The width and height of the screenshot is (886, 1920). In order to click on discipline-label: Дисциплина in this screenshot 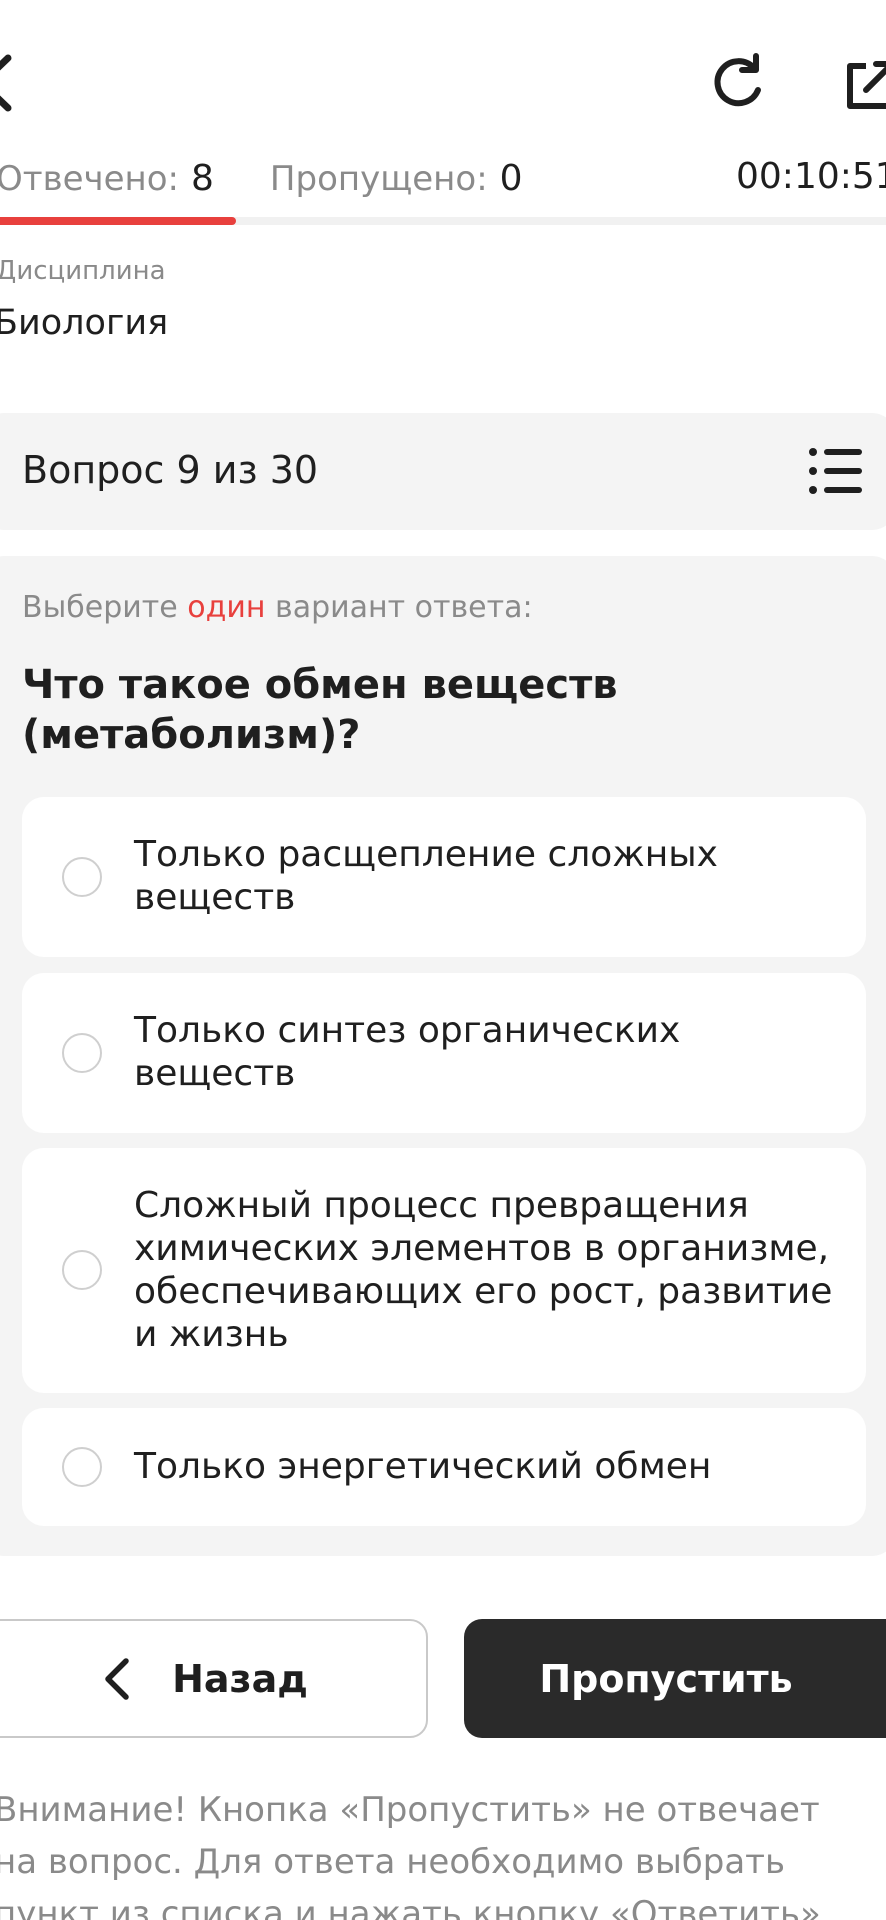, I will do `click(83, 271)`.